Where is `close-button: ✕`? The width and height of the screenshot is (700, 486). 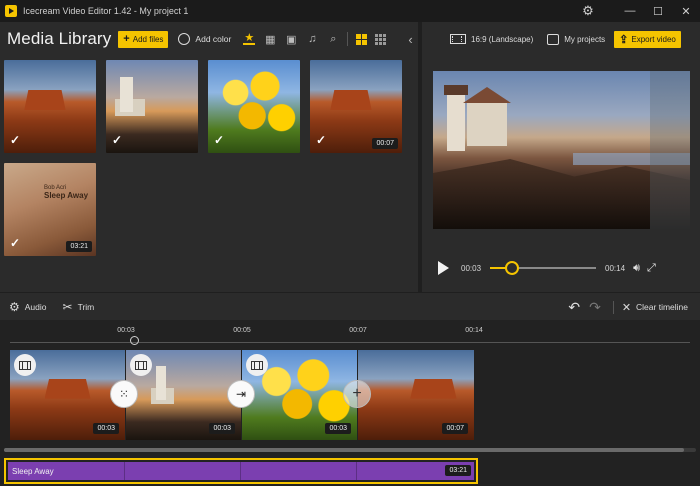 close-button: ✕ is located at coordinates (686, 11).